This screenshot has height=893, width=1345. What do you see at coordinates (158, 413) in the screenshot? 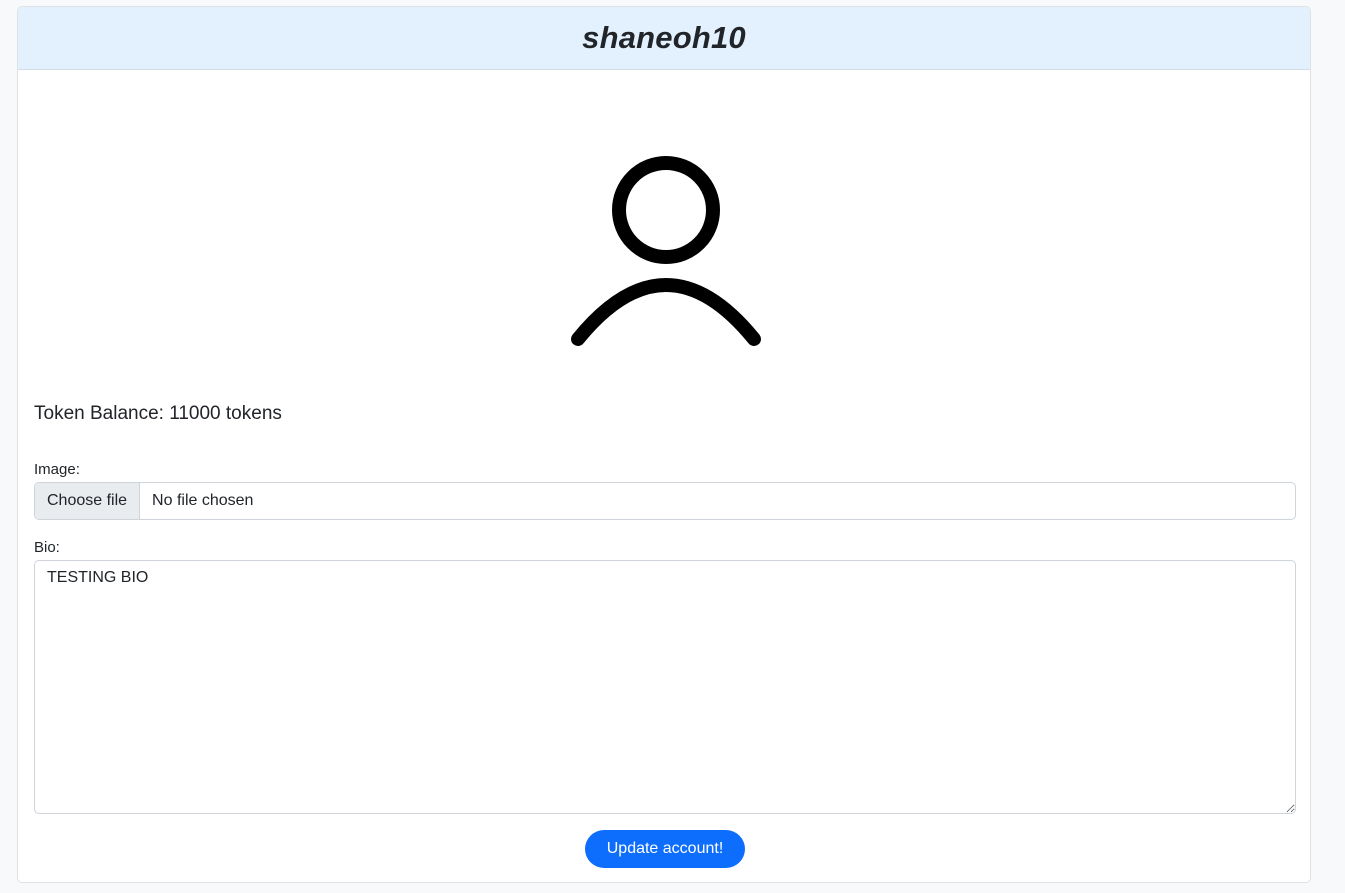
I see `token-balance: Token Balance: 11000 tokens` at bounding box center [158, 413].